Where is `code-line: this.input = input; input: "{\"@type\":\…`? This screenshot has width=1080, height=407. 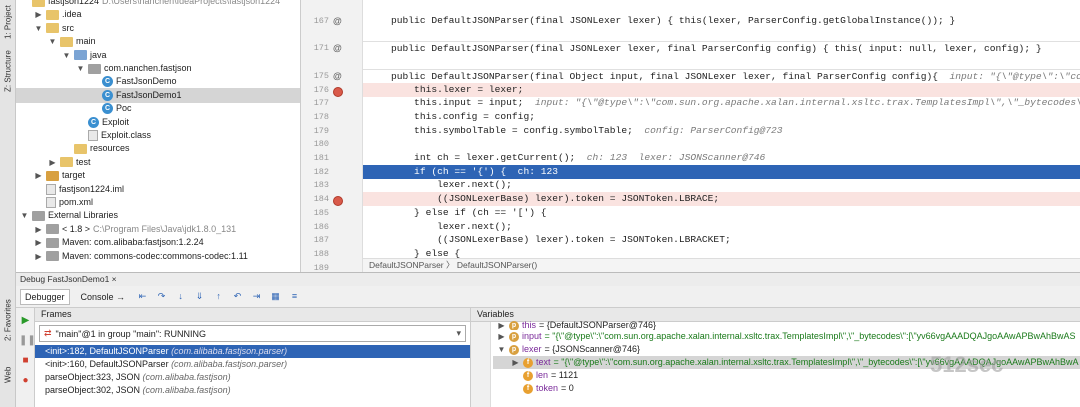
code-line: this.input = input; input: "{\"@type\":\… is located at coordinates (721, 103).